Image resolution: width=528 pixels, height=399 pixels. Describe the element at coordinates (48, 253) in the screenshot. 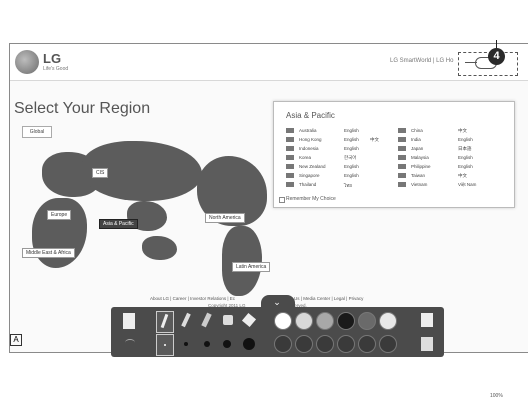

I see `region-middle-east-africa: Middle East & Africa` at that location.